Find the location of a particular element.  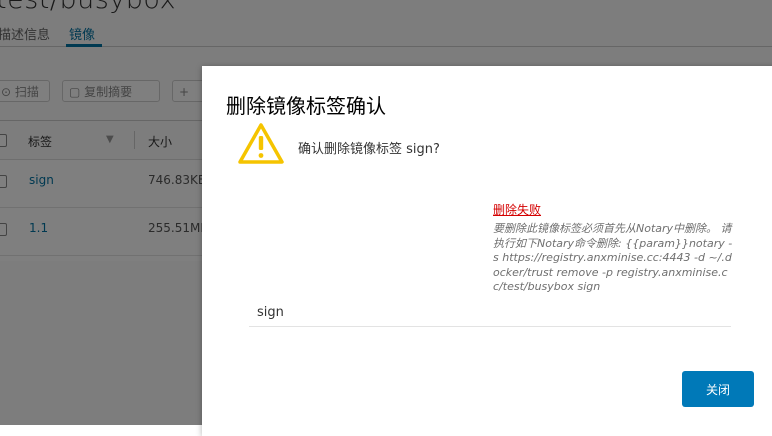

confirm-message: 确认删除镜像标签 sign? is located at coordinates (369, 149).